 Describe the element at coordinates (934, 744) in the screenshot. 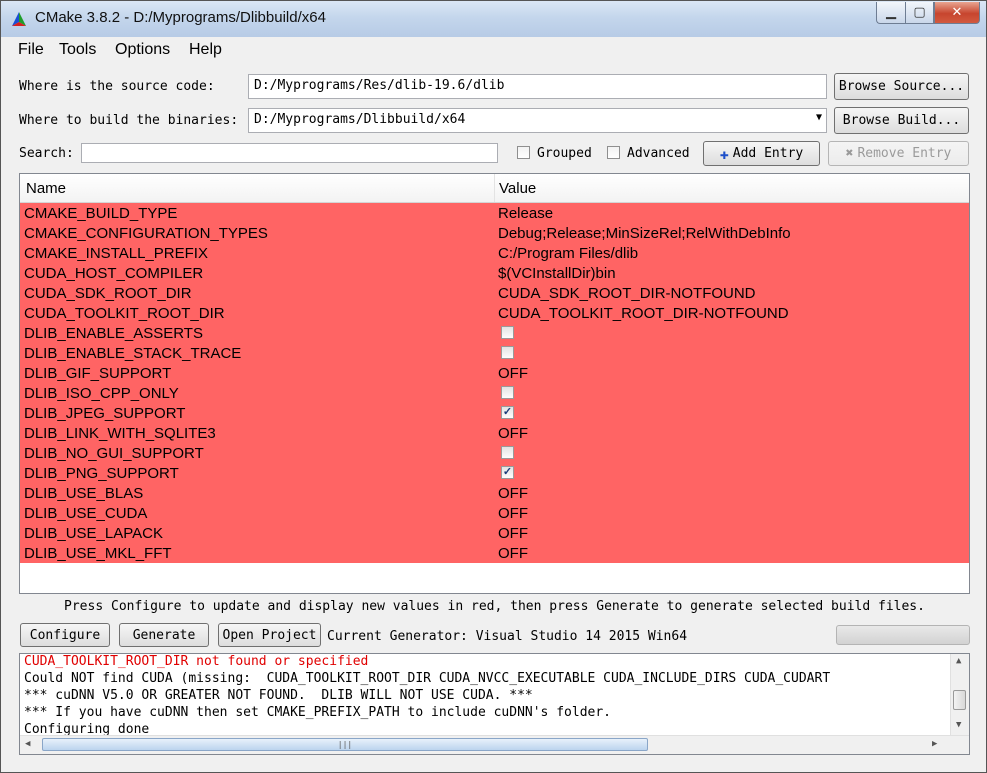

I see `scroll-right-icon: ▶` at that location.